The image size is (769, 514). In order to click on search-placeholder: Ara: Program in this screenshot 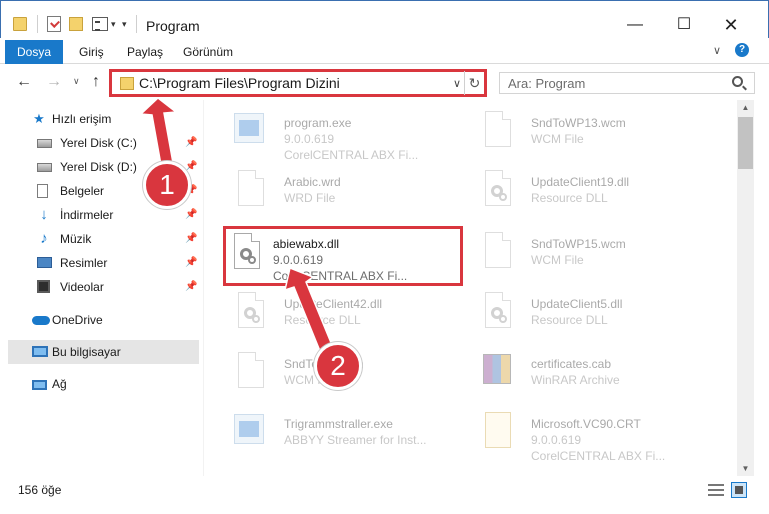, I will do `click(546, 83)`.